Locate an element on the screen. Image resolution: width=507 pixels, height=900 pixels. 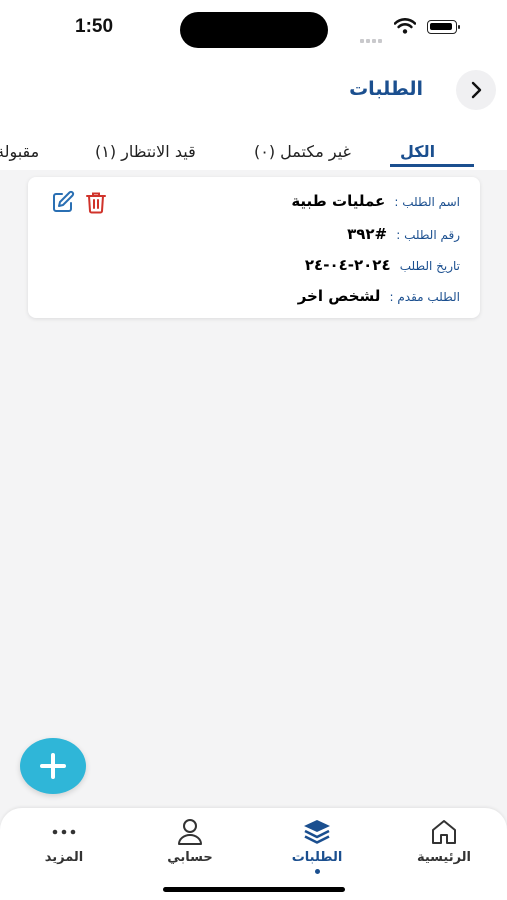
dynamic-island is located at coordinates (254, 30).